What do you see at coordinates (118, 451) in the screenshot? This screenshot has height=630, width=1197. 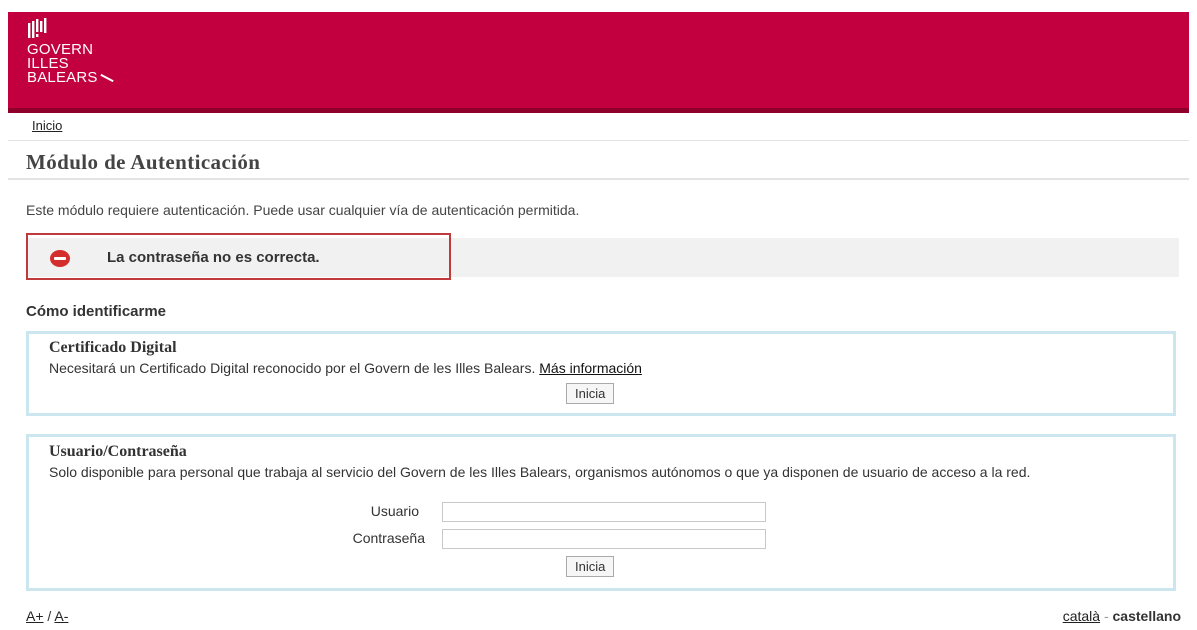 I see `credentials-title: Usuario/Contraseña` at bounding box center [118, 451].